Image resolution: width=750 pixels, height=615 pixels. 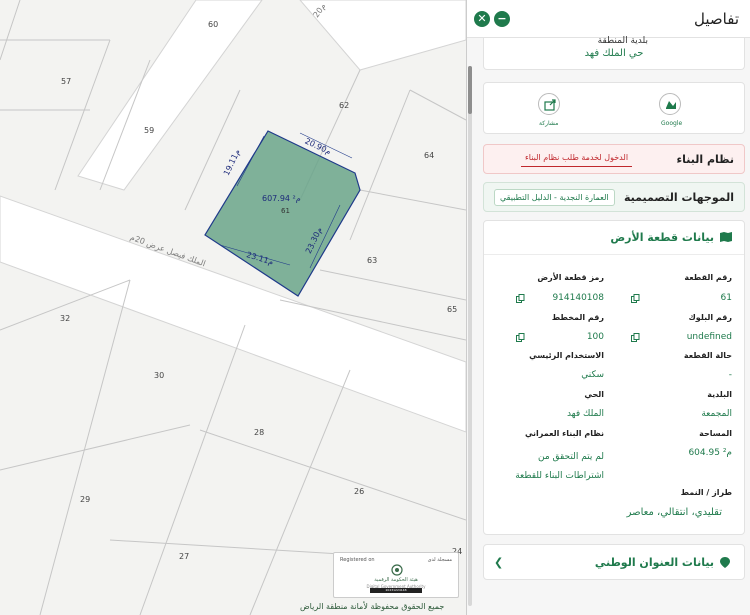 What do you see at coordinates (719, 394) in the screenshot?
I see `municipality-label: البلدية` at bounding box center [719, 394].